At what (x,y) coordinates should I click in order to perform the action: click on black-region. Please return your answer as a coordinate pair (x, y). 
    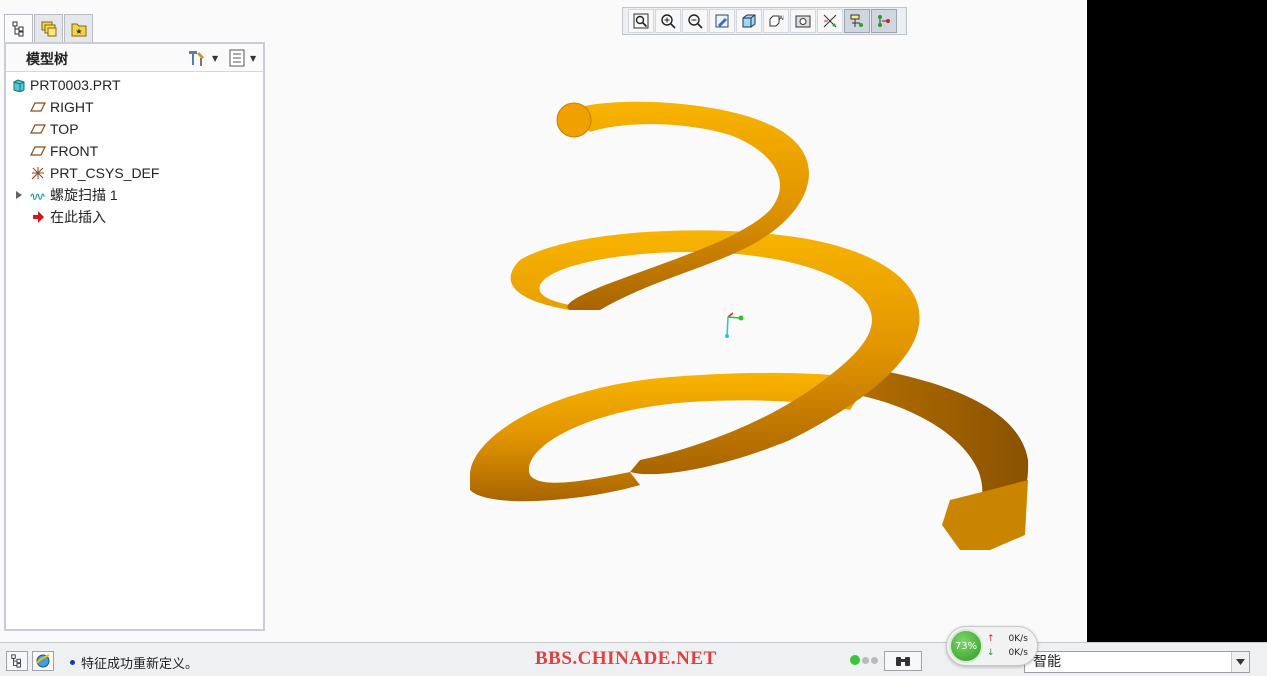
    Looking at the image, I should click on (1177, 321).